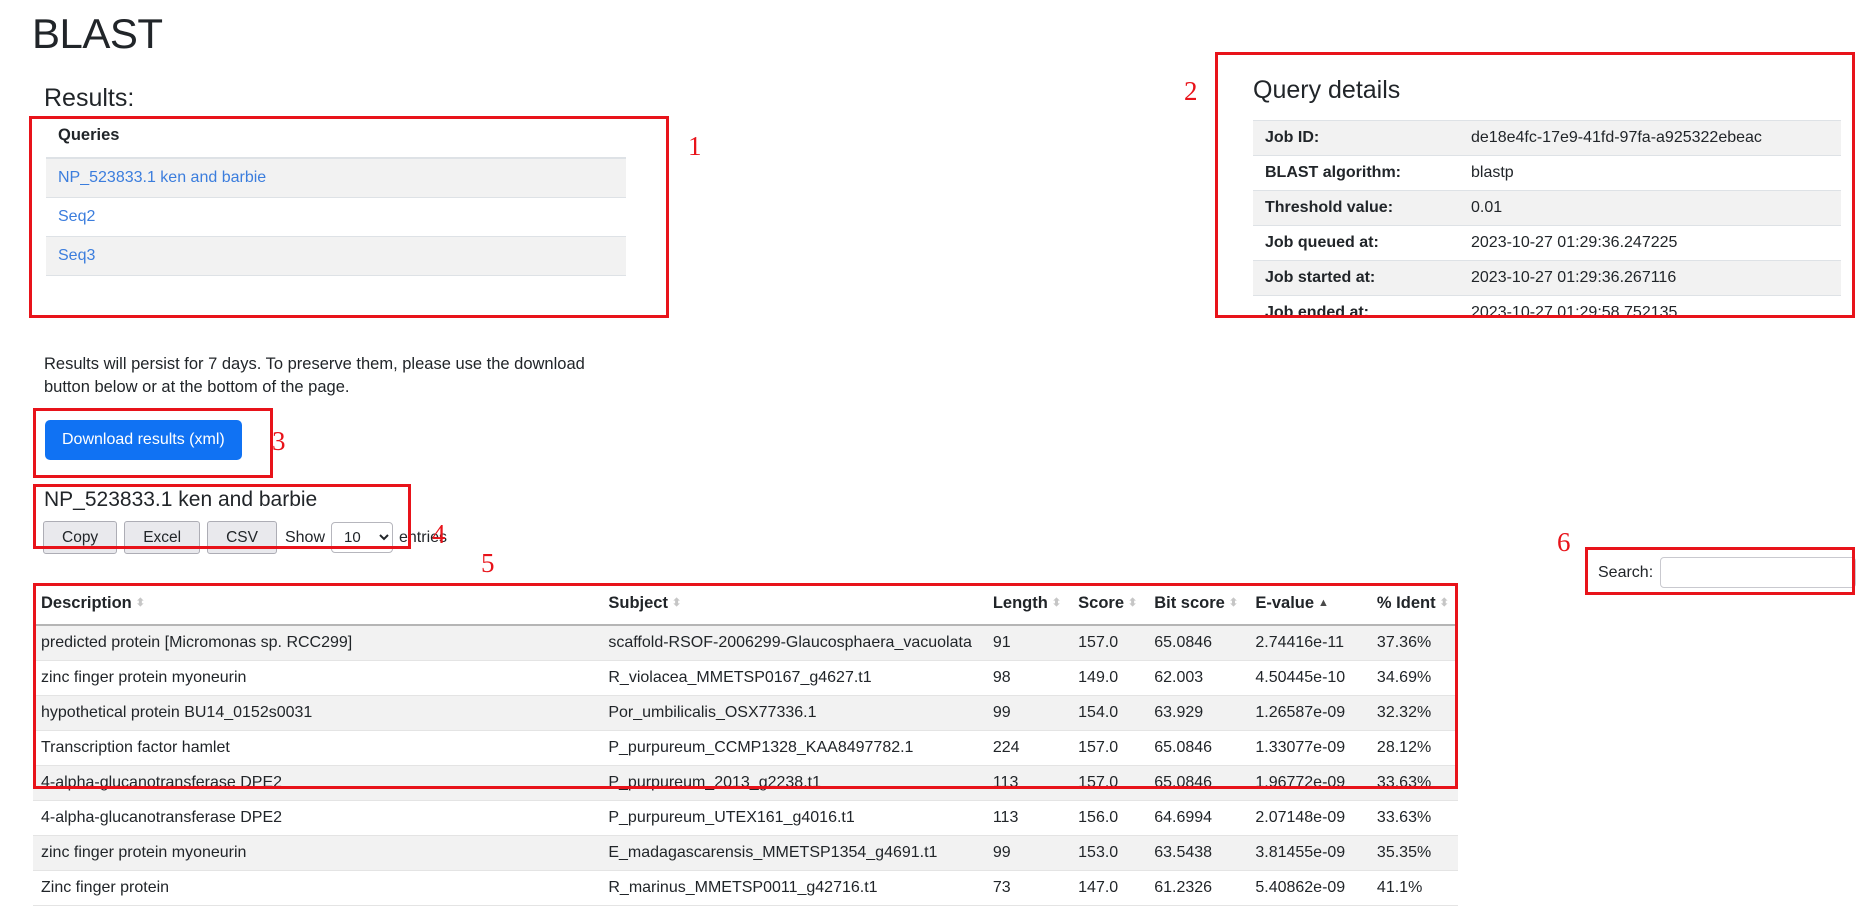 Image resolution: width=1875 pixels, height=906 pixels. Describe the element at coordinates (1650, 208) in the screenshot. I see `query-detail-value: 0.01` at that location.